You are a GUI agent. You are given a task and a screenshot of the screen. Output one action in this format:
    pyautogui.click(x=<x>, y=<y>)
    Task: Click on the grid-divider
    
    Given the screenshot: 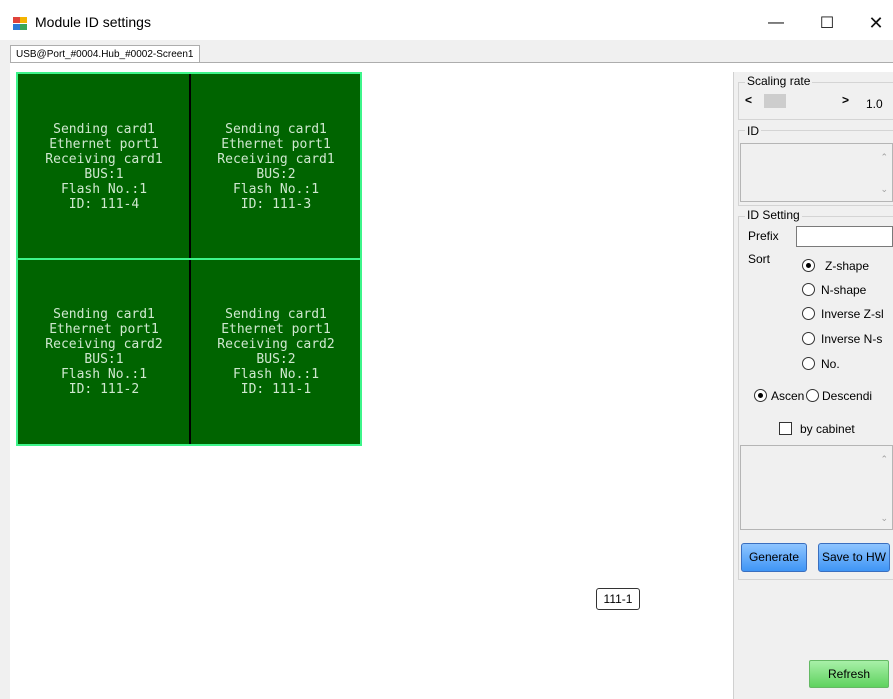 What is the action you would take?
    pyautogui.click(x=189, y=259)
    